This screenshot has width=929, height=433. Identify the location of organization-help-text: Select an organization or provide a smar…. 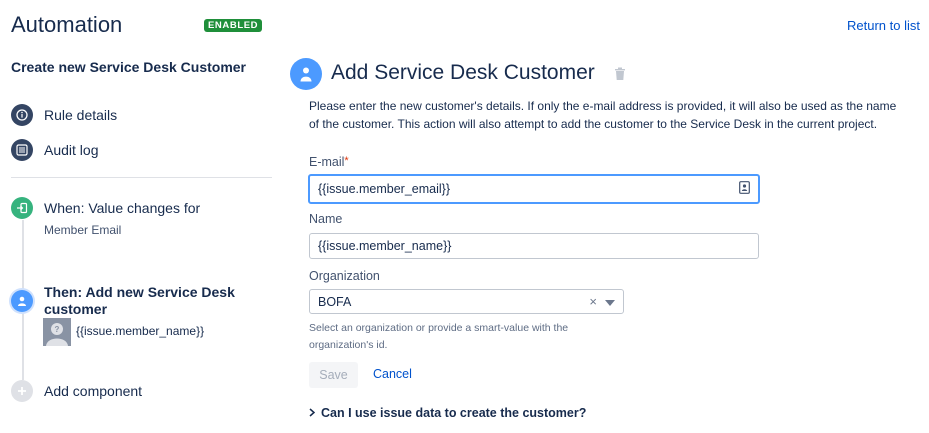
(439, 336).